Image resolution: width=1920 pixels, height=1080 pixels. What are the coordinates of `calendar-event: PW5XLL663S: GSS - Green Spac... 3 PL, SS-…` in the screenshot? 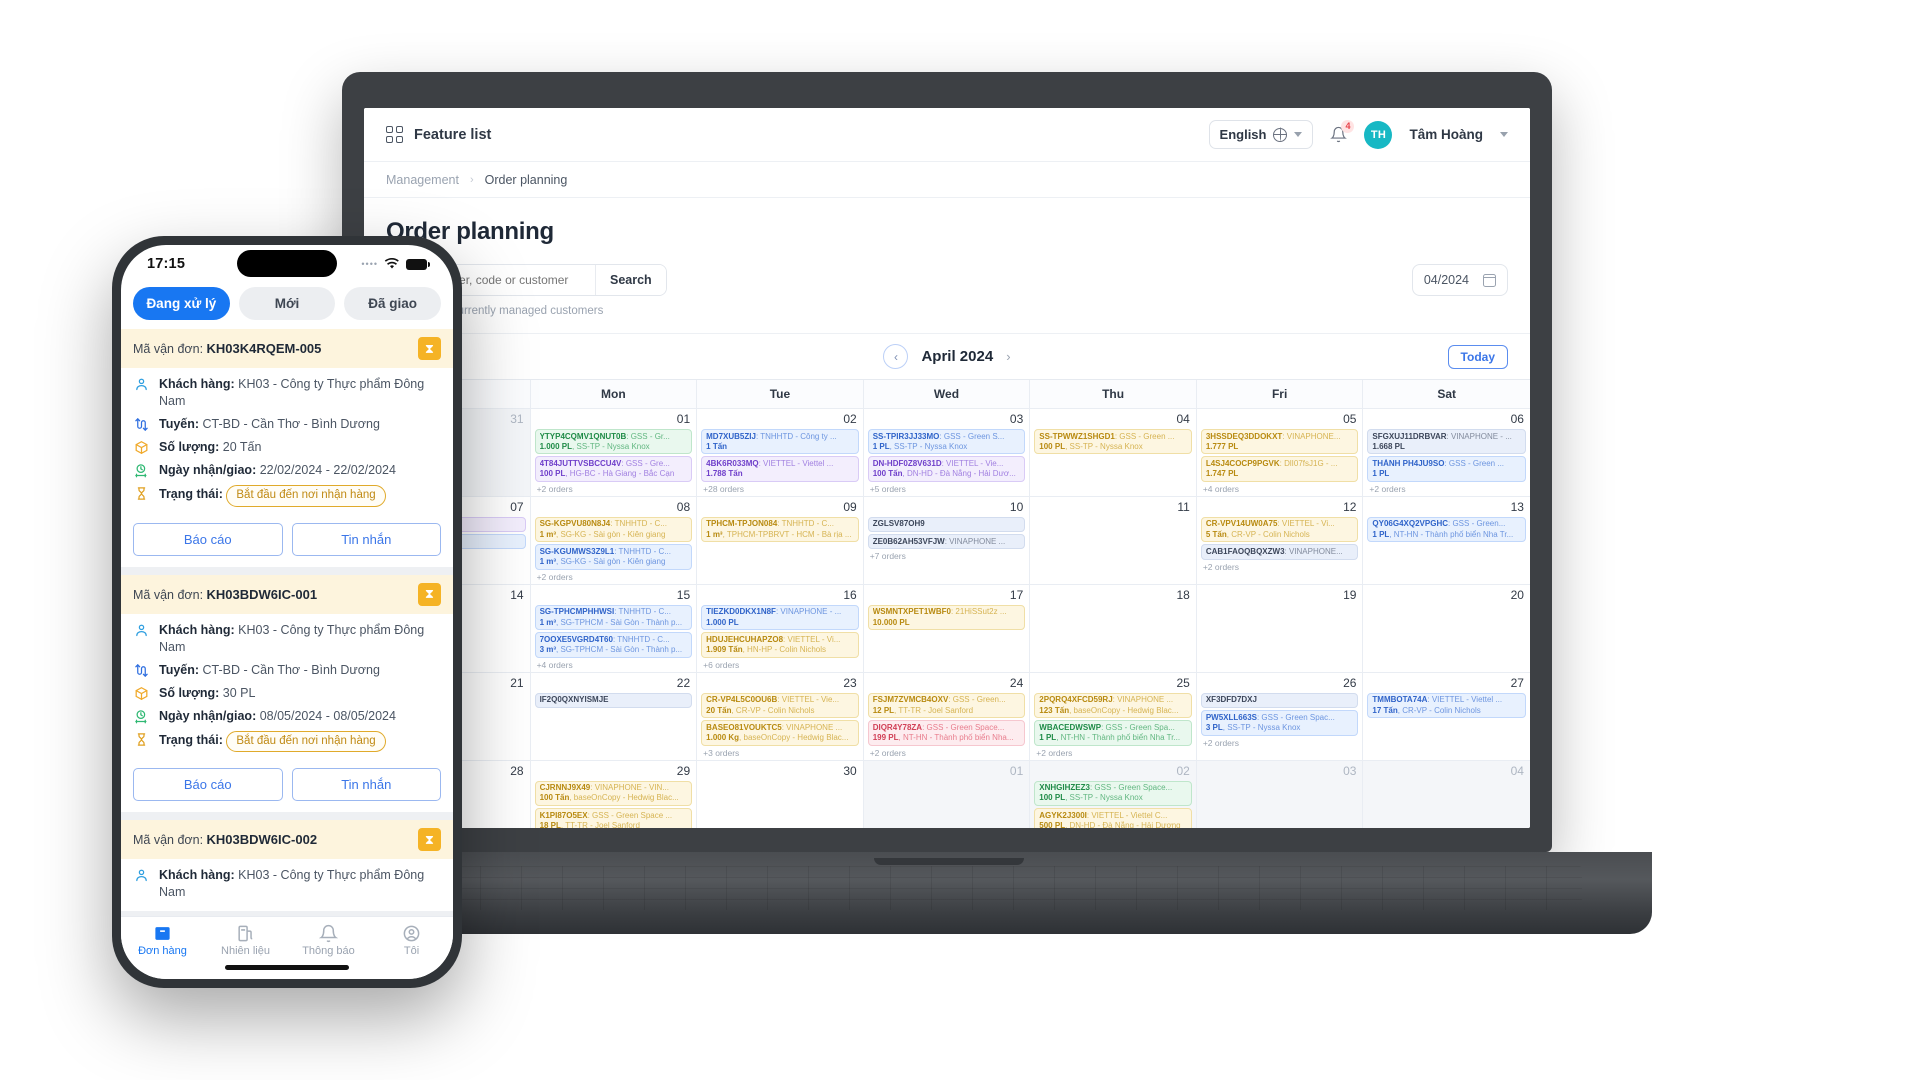 It's located at (1279, 723).